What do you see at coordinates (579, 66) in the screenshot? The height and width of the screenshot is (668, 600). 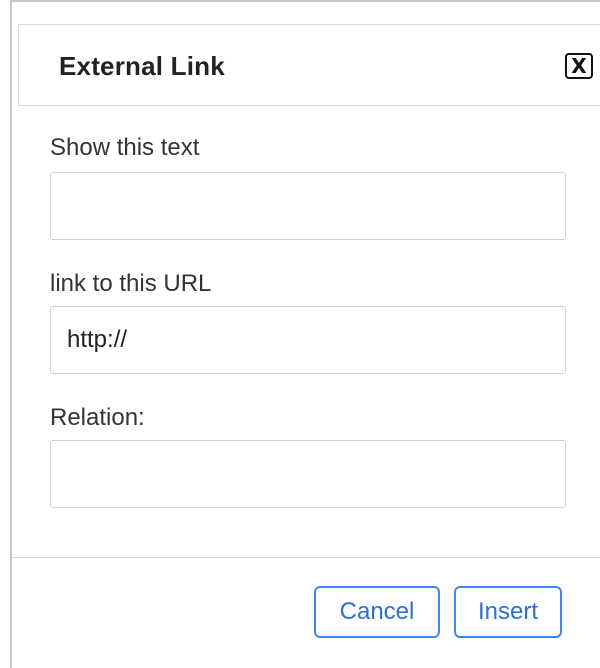 I see `close-icon: X` at bounding box center [579, 66].